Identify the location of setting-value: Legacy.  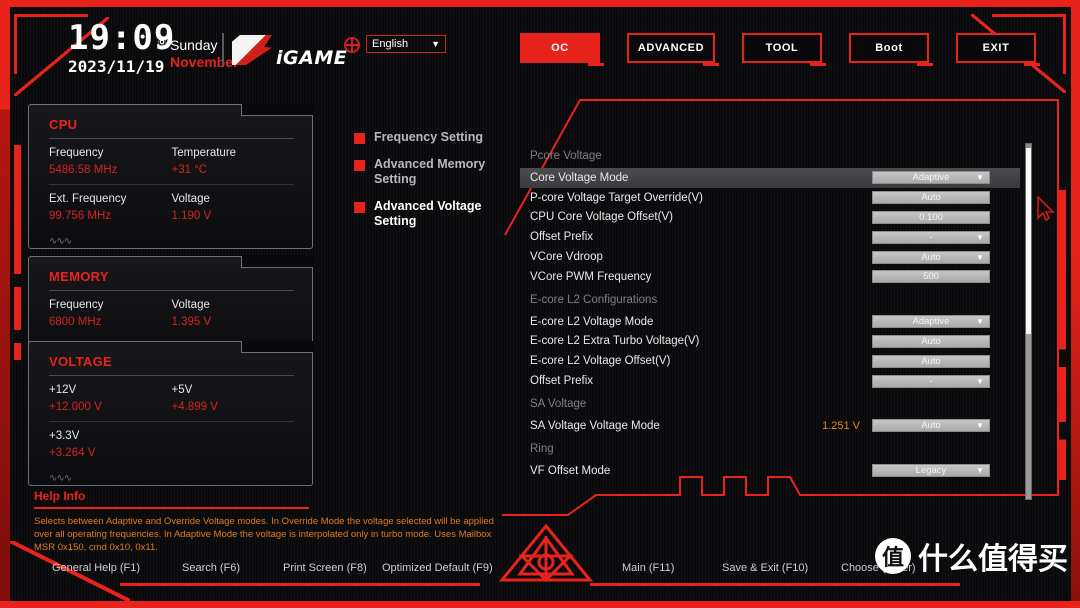
(931, 471).